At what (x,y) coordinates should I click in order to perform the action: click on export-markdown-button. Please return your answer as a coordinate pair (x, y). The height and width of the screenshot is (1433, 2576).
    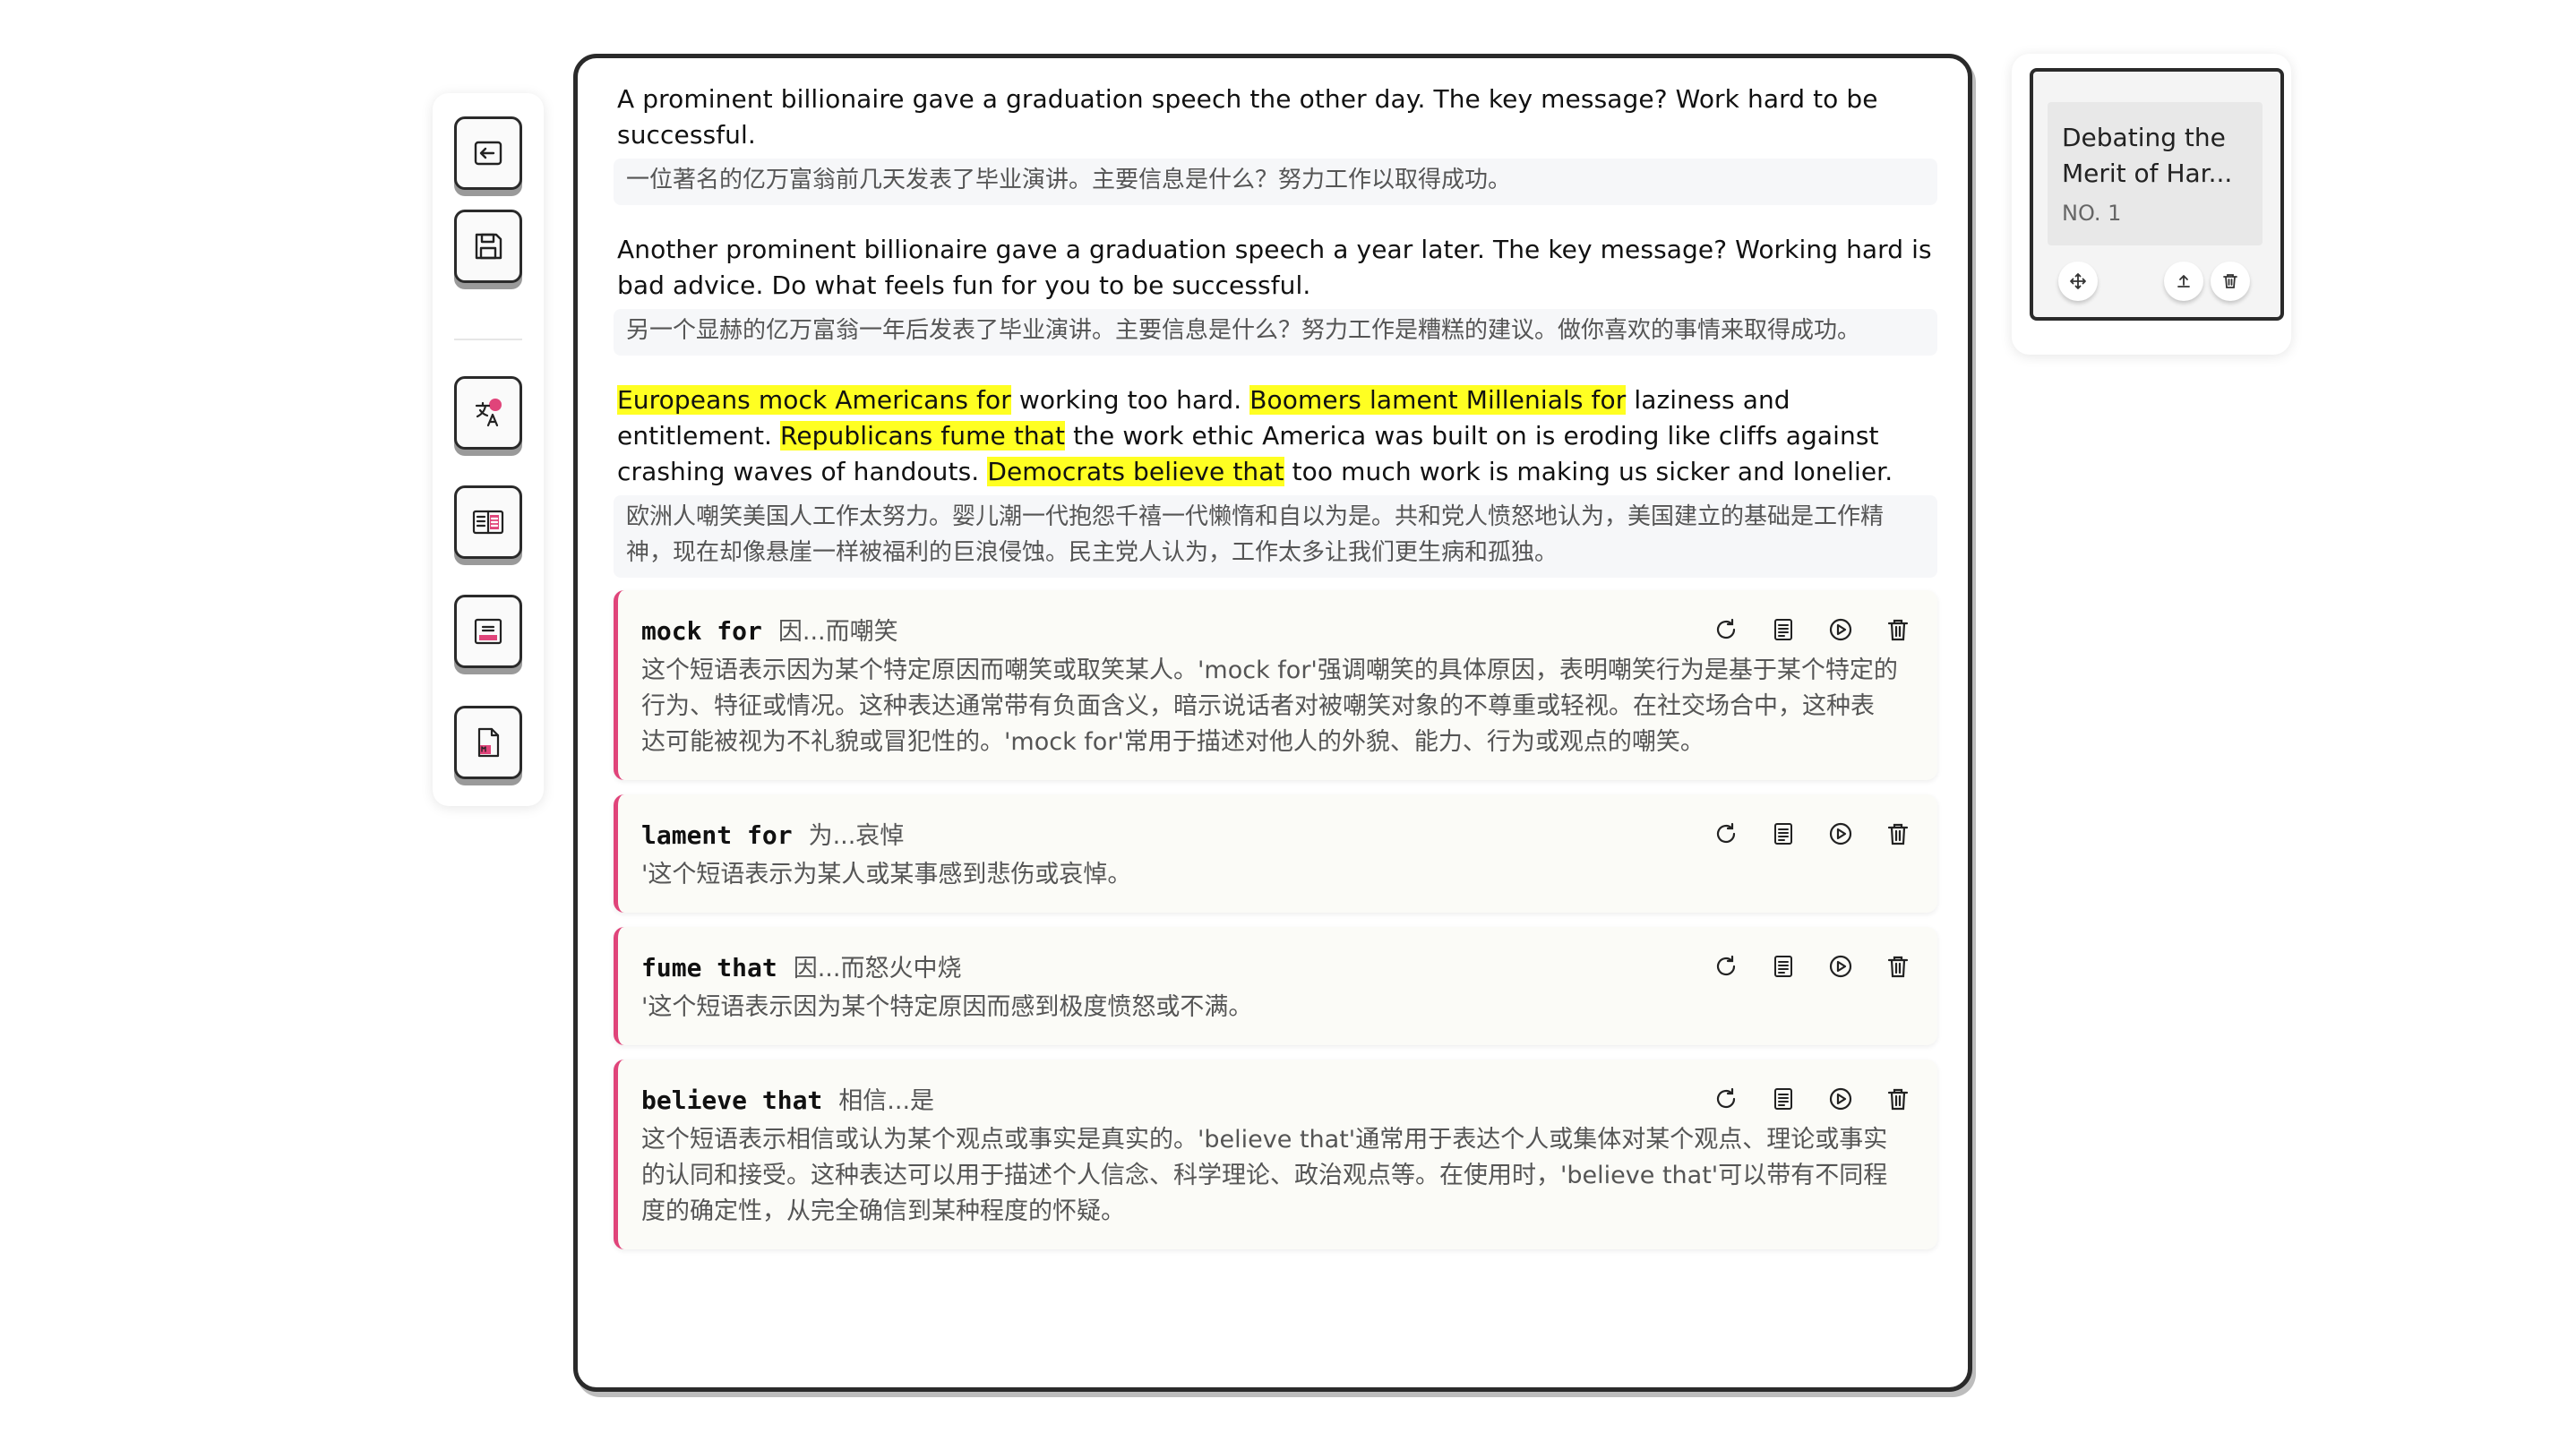
    Looking at the image, I should click on (488, 742).